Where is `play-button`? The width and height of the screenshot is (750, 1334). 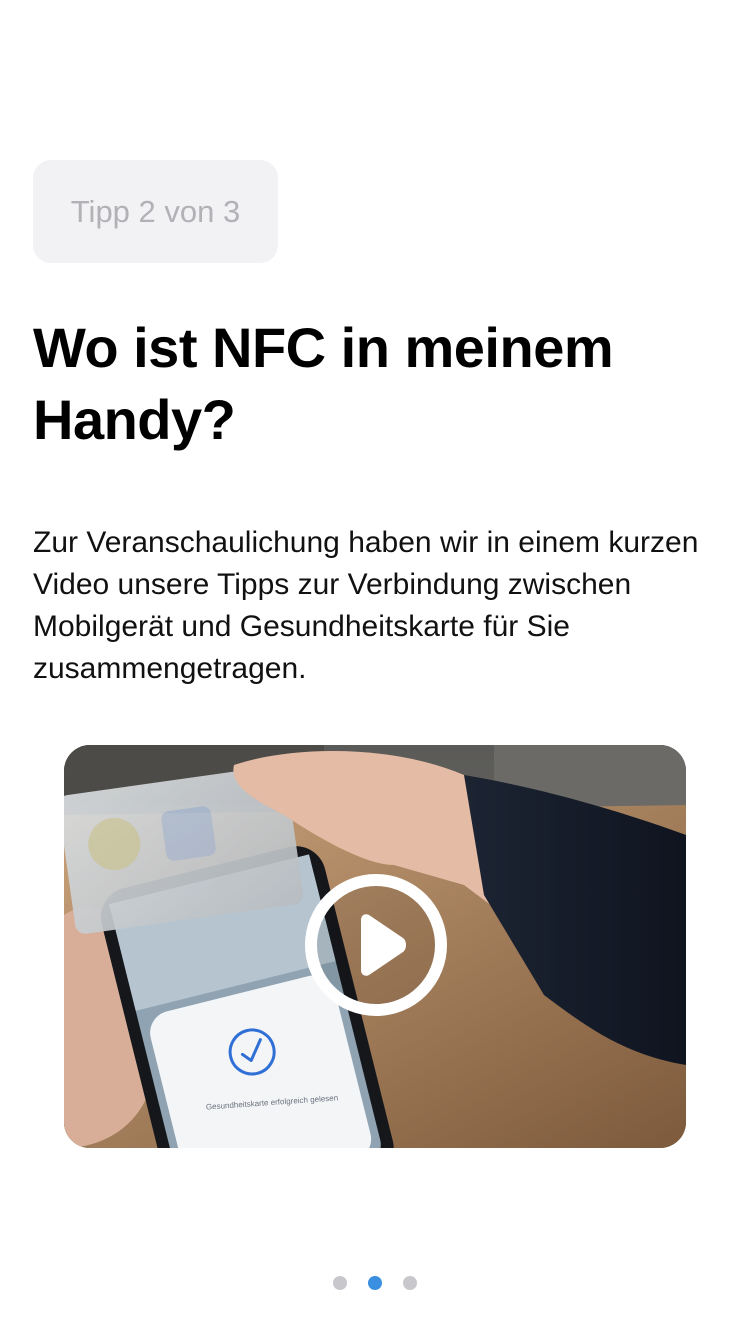
play-button is located at coordinates (376, 945).